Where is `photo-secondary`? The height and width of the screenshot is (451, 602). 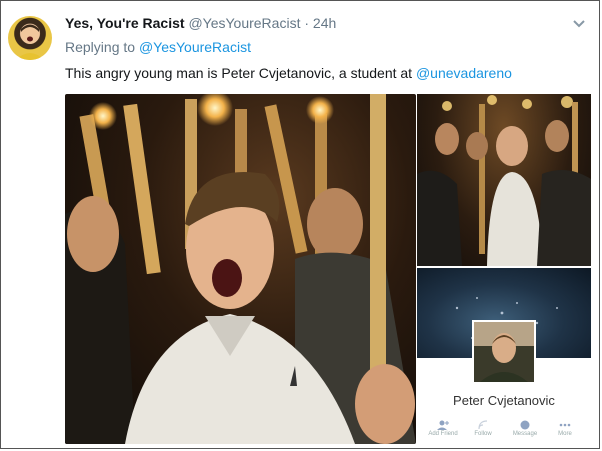 photo-secondary is located at coordinates (504, 180).